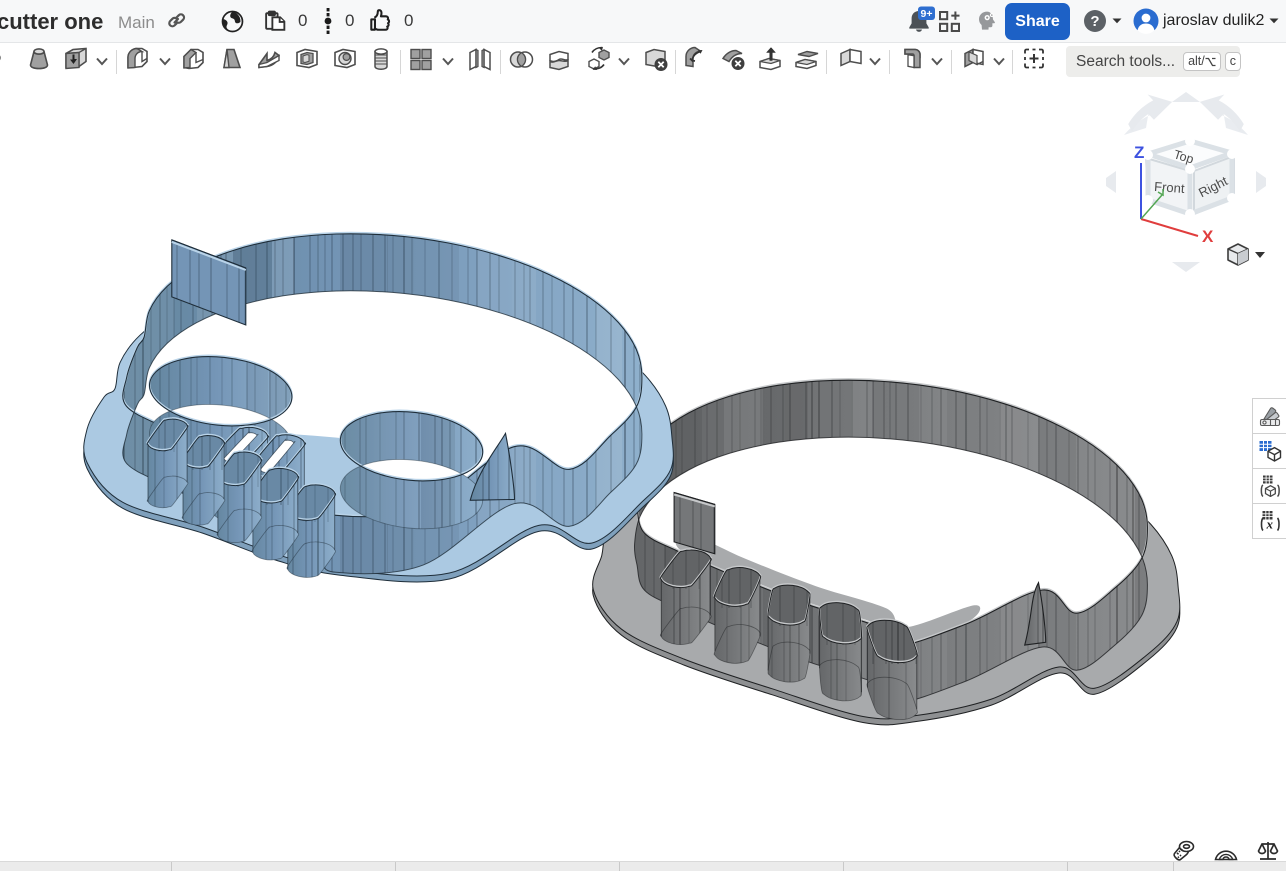 This screenshot has width=1286, height=871. Describe the element at coordinates (1208, 236) in the screenshot. I see `svg-text: X` at that location.